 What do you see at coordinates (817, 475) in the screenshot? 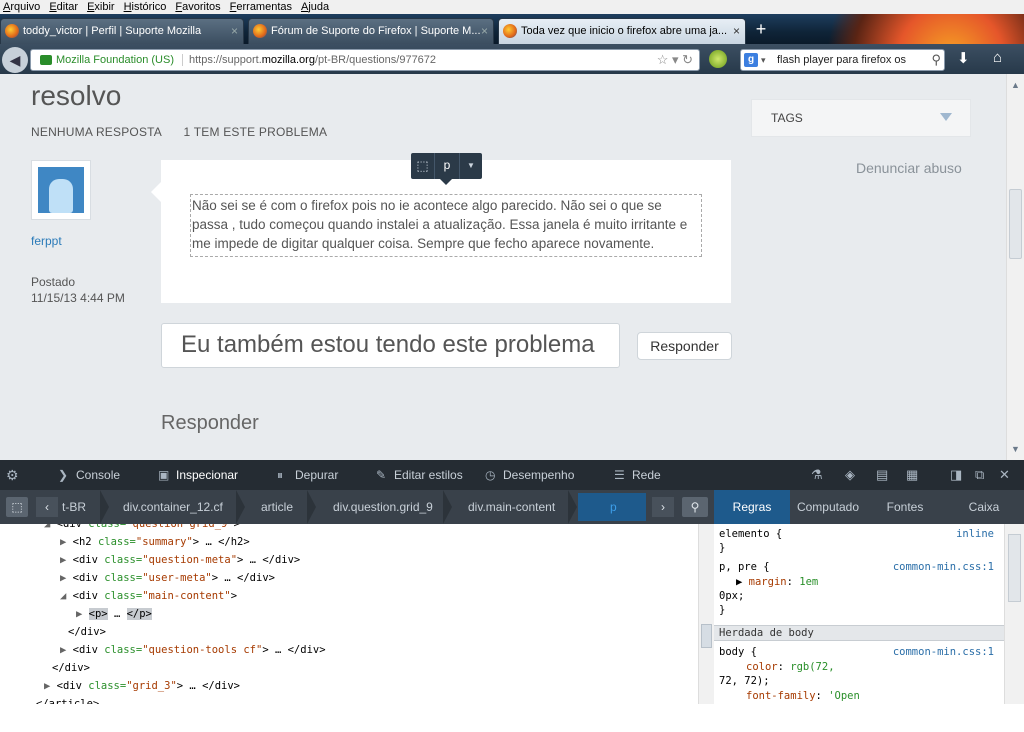
I see `paintbrush-icon: ⚗` at bounding box center [817, 475].